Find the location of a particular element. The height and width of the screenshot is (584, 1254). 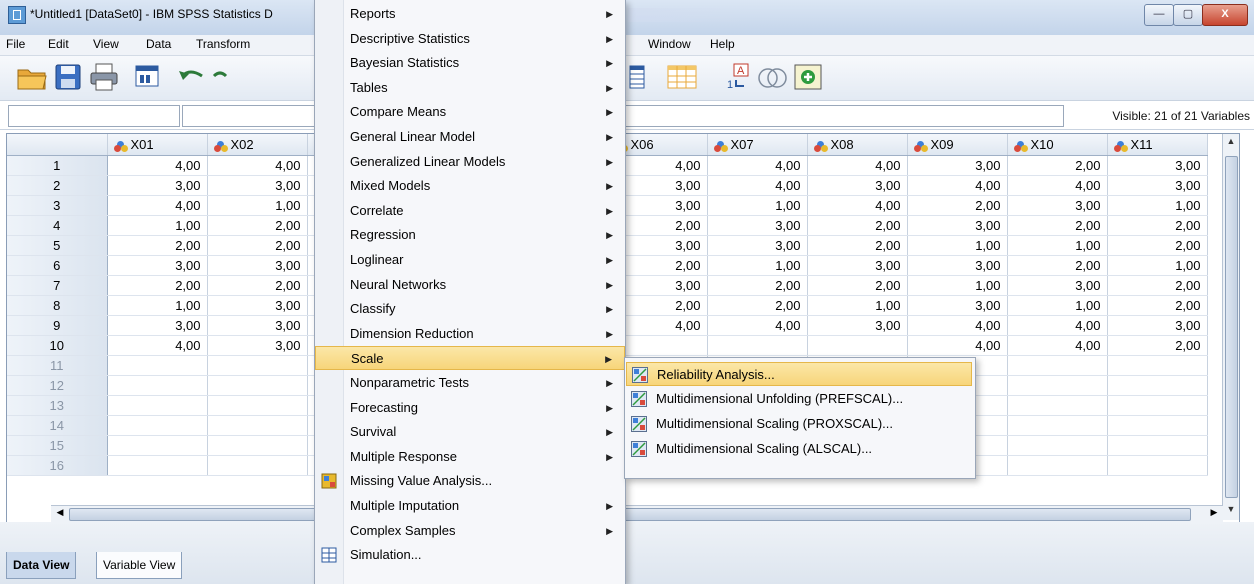

menu-item-general-linear-model: General Linear Model ▶ is located at coordinates (470, 137).